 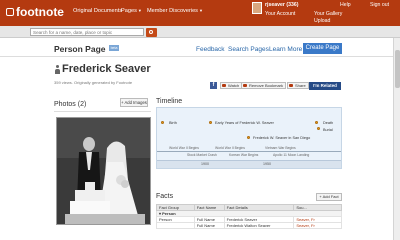 What do you see at coordinates (169, 101) in the screenshot?
I see `timeline-title: Timeline` at bounding box center [169, 101].